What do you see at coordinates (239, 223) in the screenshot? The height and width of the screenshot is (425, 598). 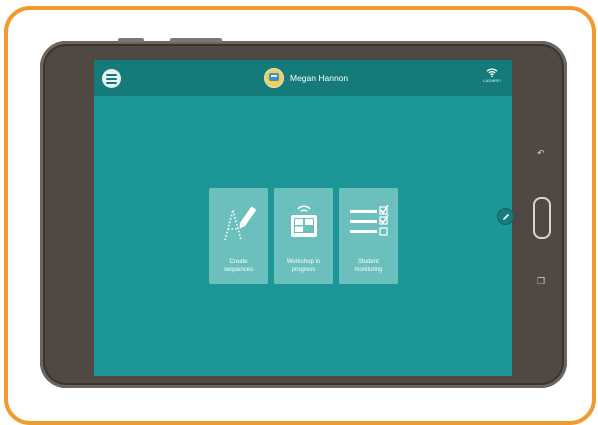 I see `pencil-letter-icon` at bounding box center [239, 223].